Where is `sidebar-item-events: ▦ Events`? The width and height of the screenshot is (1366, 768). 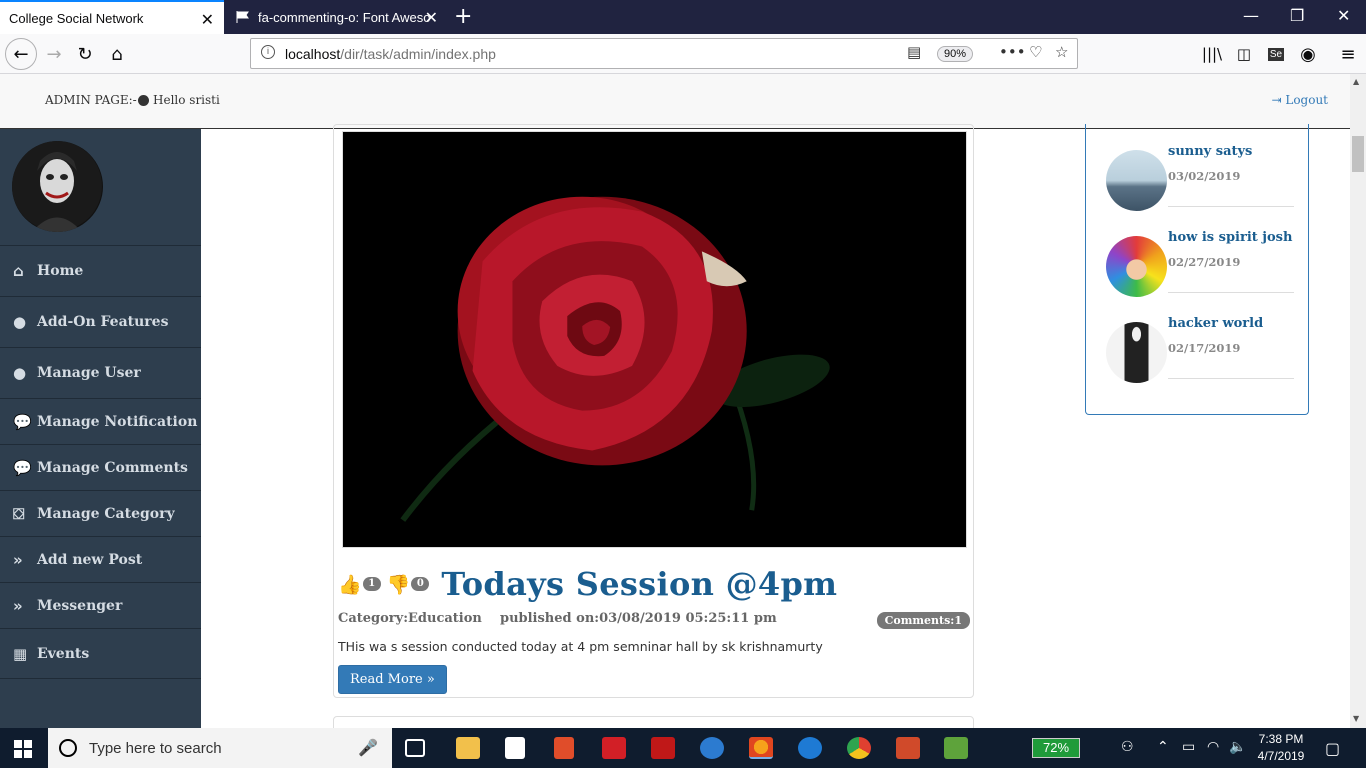 sidebar-item-events: ▦ Events is located at coordinates (100, 653).